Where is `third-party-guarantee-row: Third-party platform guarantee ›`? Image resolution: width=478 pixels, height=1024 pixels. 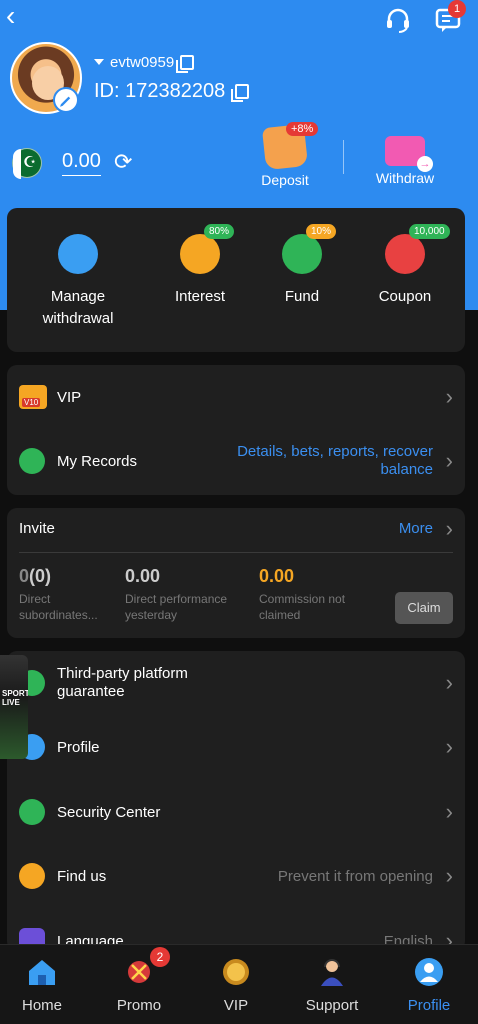
third-party-guarantee-row: Third-party platform guarantee › is located at coordinates (236, 683).